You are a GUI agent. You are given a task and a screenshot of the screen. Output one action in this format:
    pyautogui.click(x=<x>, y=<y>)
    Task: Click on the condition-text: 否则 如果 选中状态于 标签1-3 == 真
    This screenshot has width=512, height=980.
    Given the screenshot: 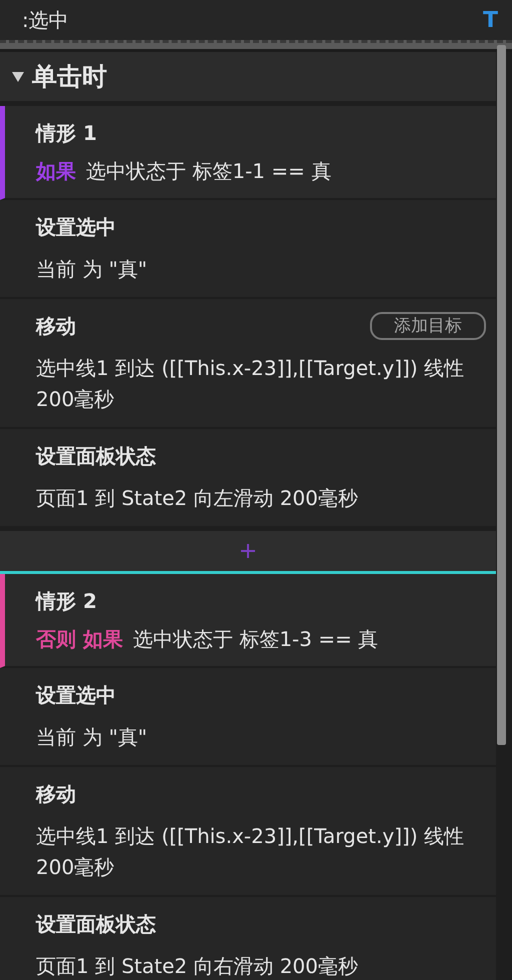 What is the action you would take?
    pyautogui.click(x=208, y=639)
    